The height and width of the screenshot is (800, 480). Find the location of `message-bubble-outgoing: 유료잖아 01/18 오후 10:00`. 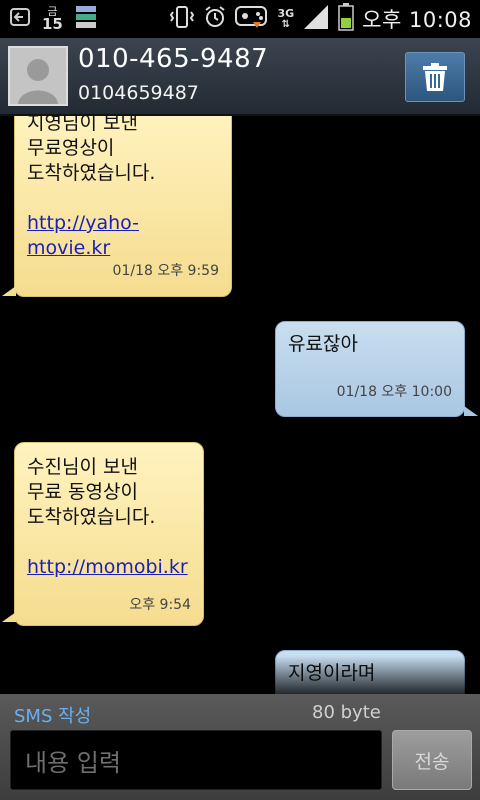

message-bubble-outgoing: 유료잖아 01/18 오후 10:00 is located at coordinates (370, 369).